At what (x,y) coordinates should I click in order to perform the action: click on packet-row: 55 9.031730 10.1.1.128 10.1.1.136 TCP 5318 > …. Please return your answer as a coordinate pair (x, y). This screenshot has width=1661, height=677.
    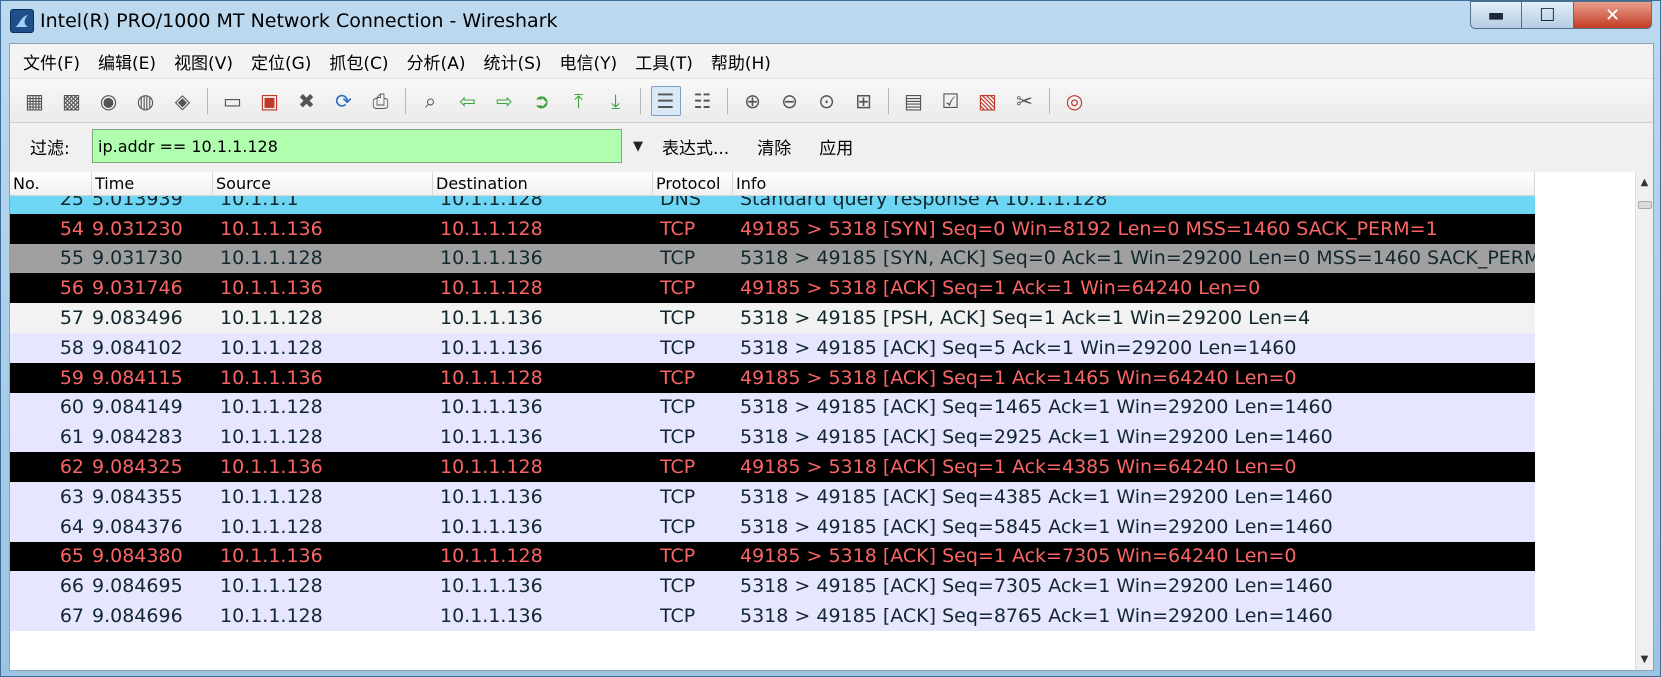
    Looking at the image, I should click on (772, 258).